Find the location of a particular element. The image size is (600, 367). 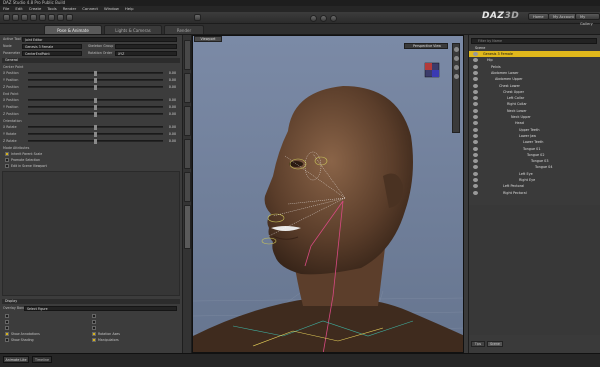

camera-select: Perspective View is located at coordinates (426, 46).